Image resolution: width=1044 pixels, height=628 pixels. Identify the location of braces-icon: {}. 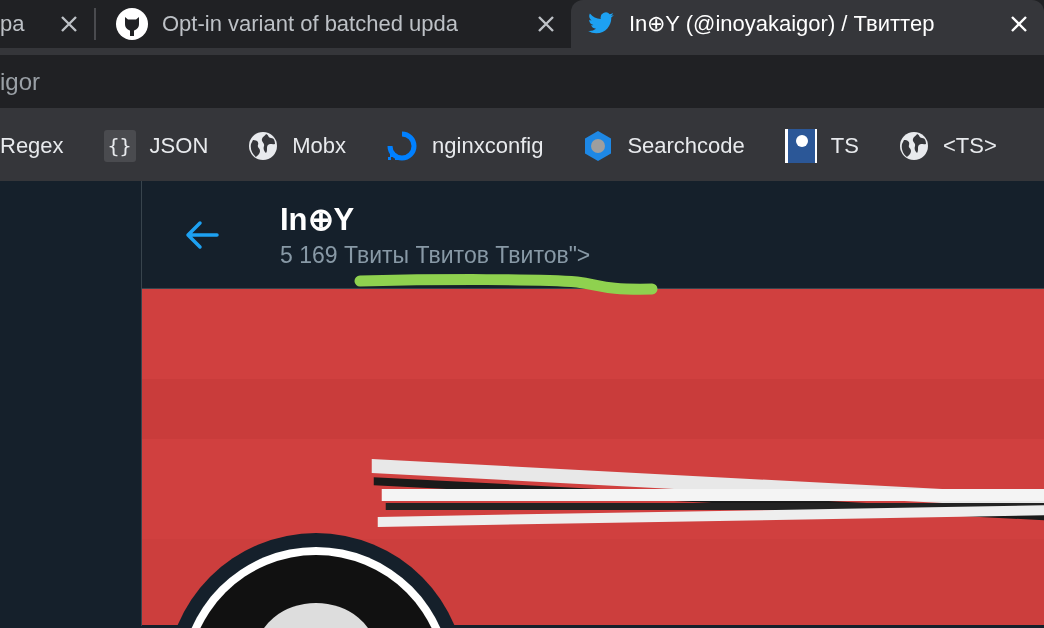
(119, 145).